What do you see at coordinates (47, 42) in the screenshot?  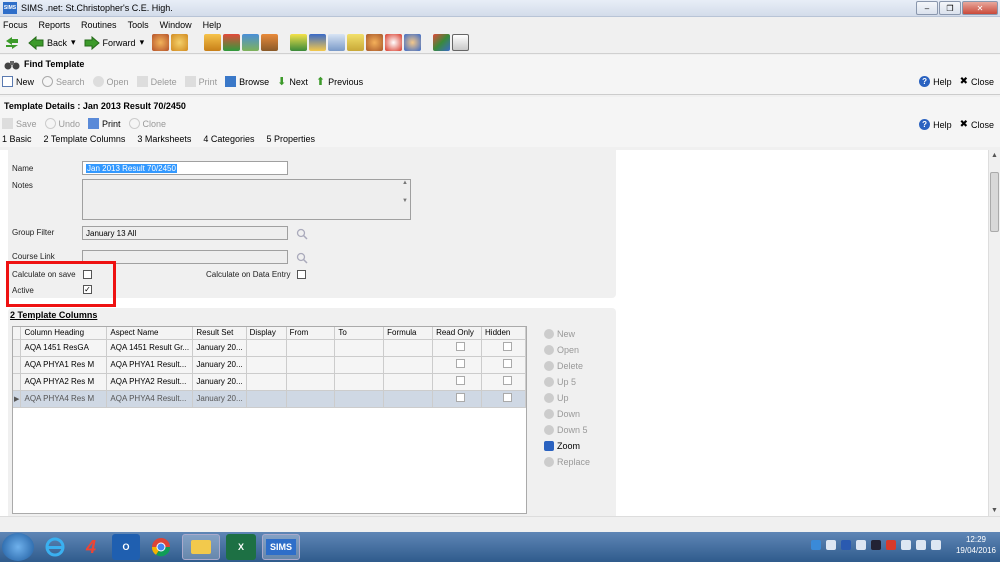 I see `back-button: Back` at bounding box center [47, 42].